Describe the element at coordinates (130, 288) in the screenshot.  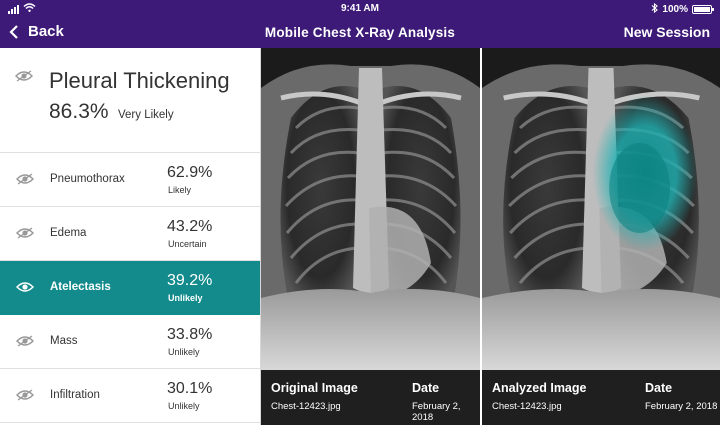
I see `finding-row-atelectasis: Atelectasis 39.2% Unlikely` at that location.